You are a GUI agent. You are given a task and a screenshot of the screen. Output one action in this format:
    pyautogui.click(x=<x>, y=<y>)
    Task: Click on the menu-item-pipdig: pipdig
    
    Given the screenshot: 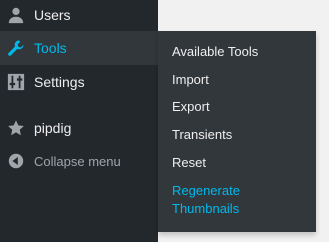 What is the action you would take?
    pyautogui.click(x=79, y=128)
    